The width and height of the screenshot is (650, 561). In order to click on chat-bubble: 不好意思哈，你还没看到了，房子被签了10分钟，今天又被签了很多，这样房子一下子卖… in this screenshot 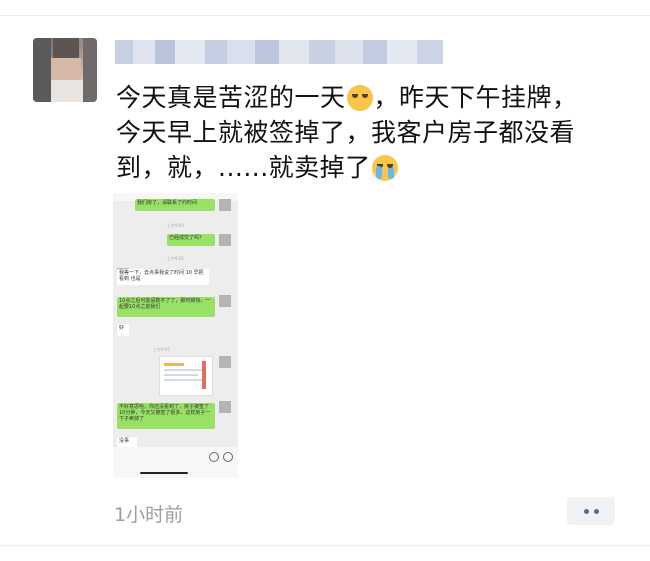, I will do `click(166, 416)`.